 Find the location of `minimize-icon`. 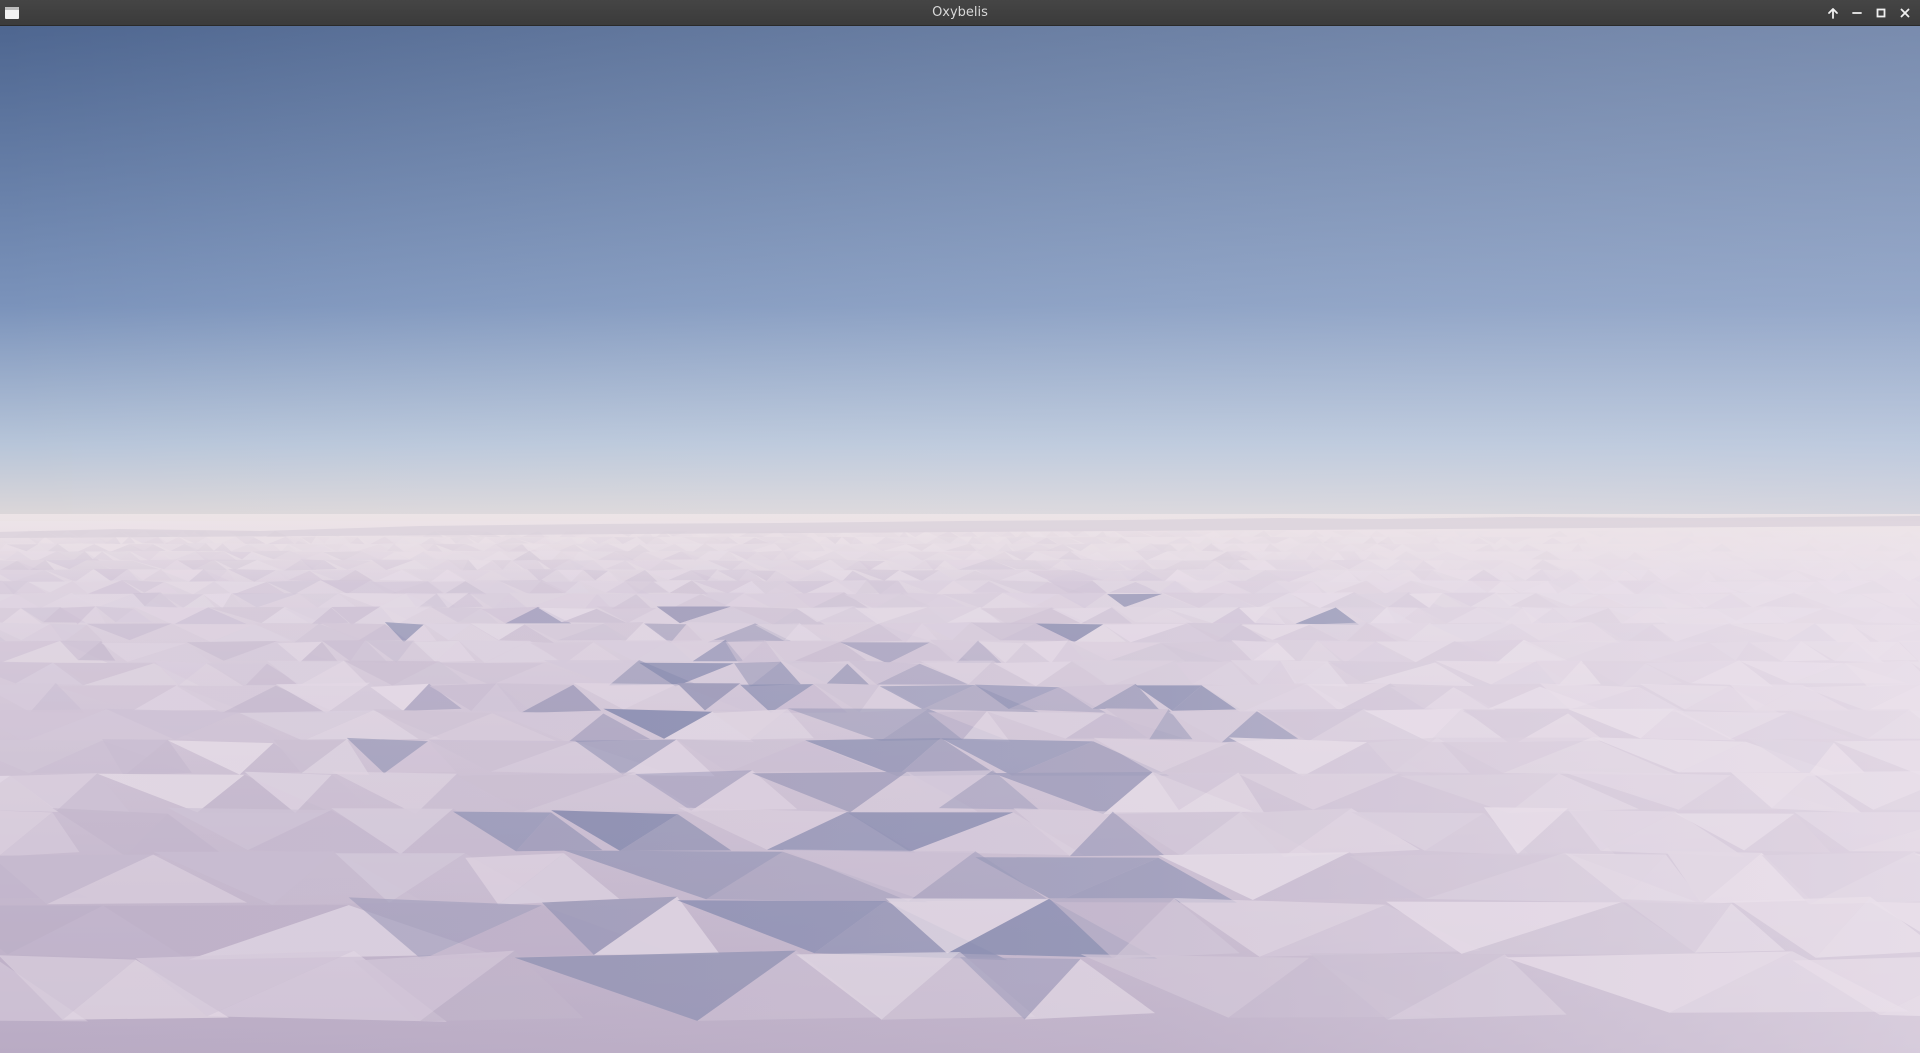

minimize-icon is located at coordinates (1857, 13).